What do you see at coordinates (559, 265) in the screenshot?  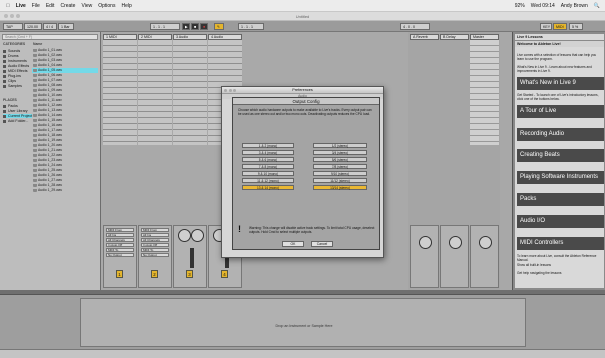 I see `help-footer-all-lessons: Show all built-in lessons` at bounding box center [559, 265].